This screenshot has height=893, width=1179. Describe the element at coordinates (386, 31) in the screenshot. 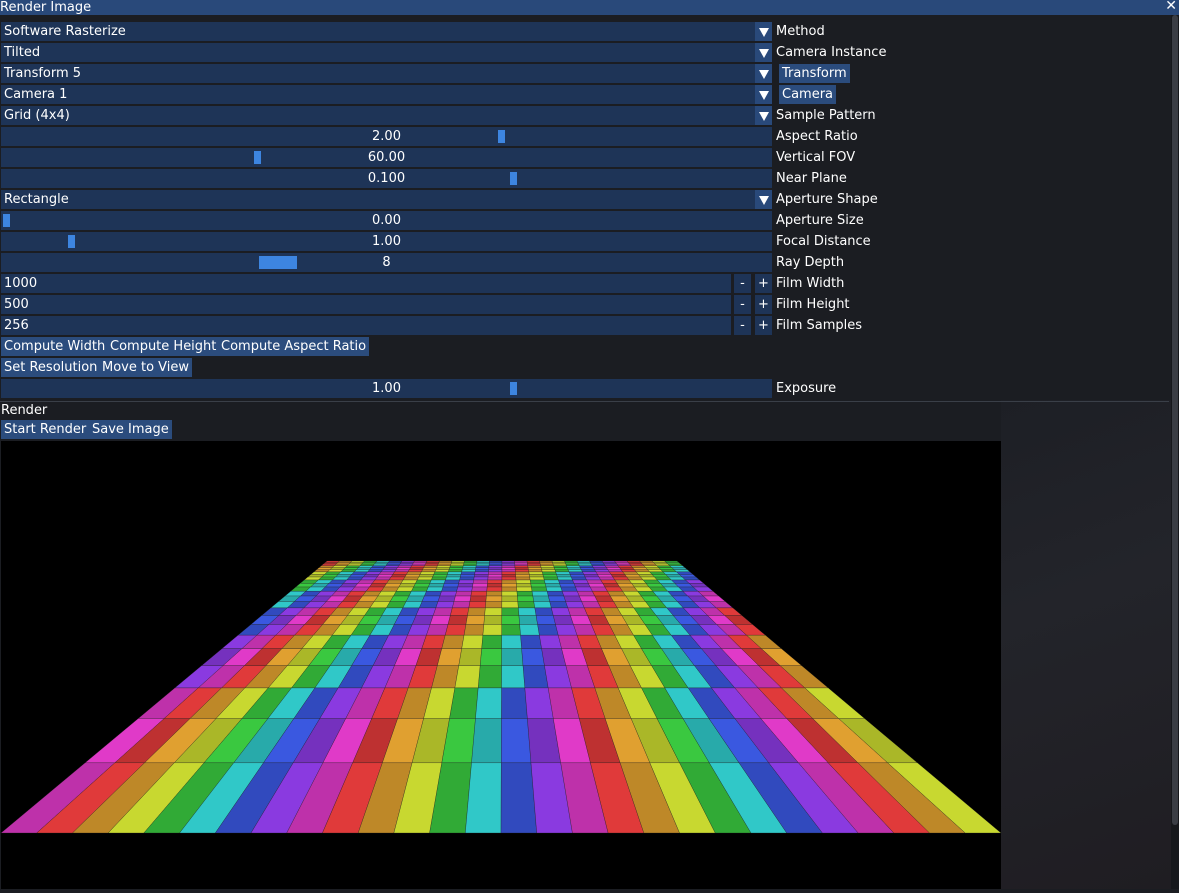

I see `method-combo: Software Rasterize` at that location.